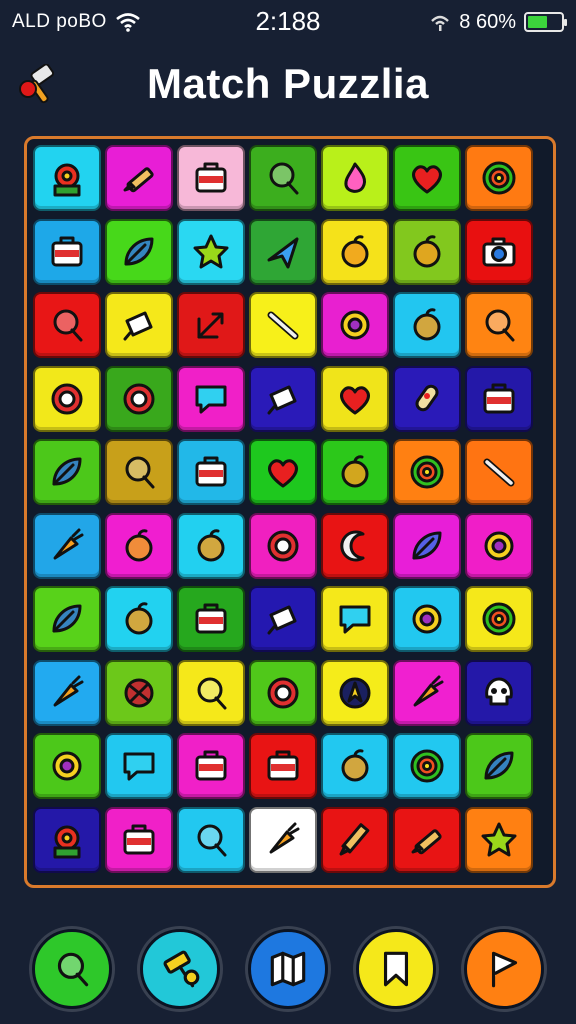 The width and height of the screenshot is (576, 1024). I want to click on knife-icon, so click(283, 325).